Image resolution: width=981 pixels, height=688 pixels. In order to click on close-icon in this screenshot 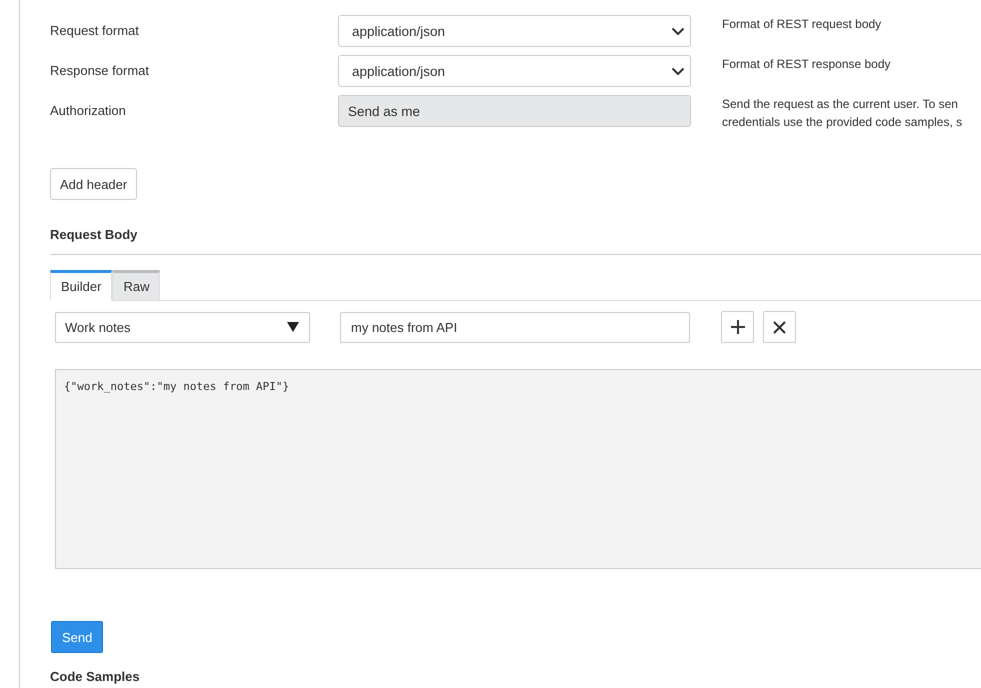, I will do `click(779, 327)`.